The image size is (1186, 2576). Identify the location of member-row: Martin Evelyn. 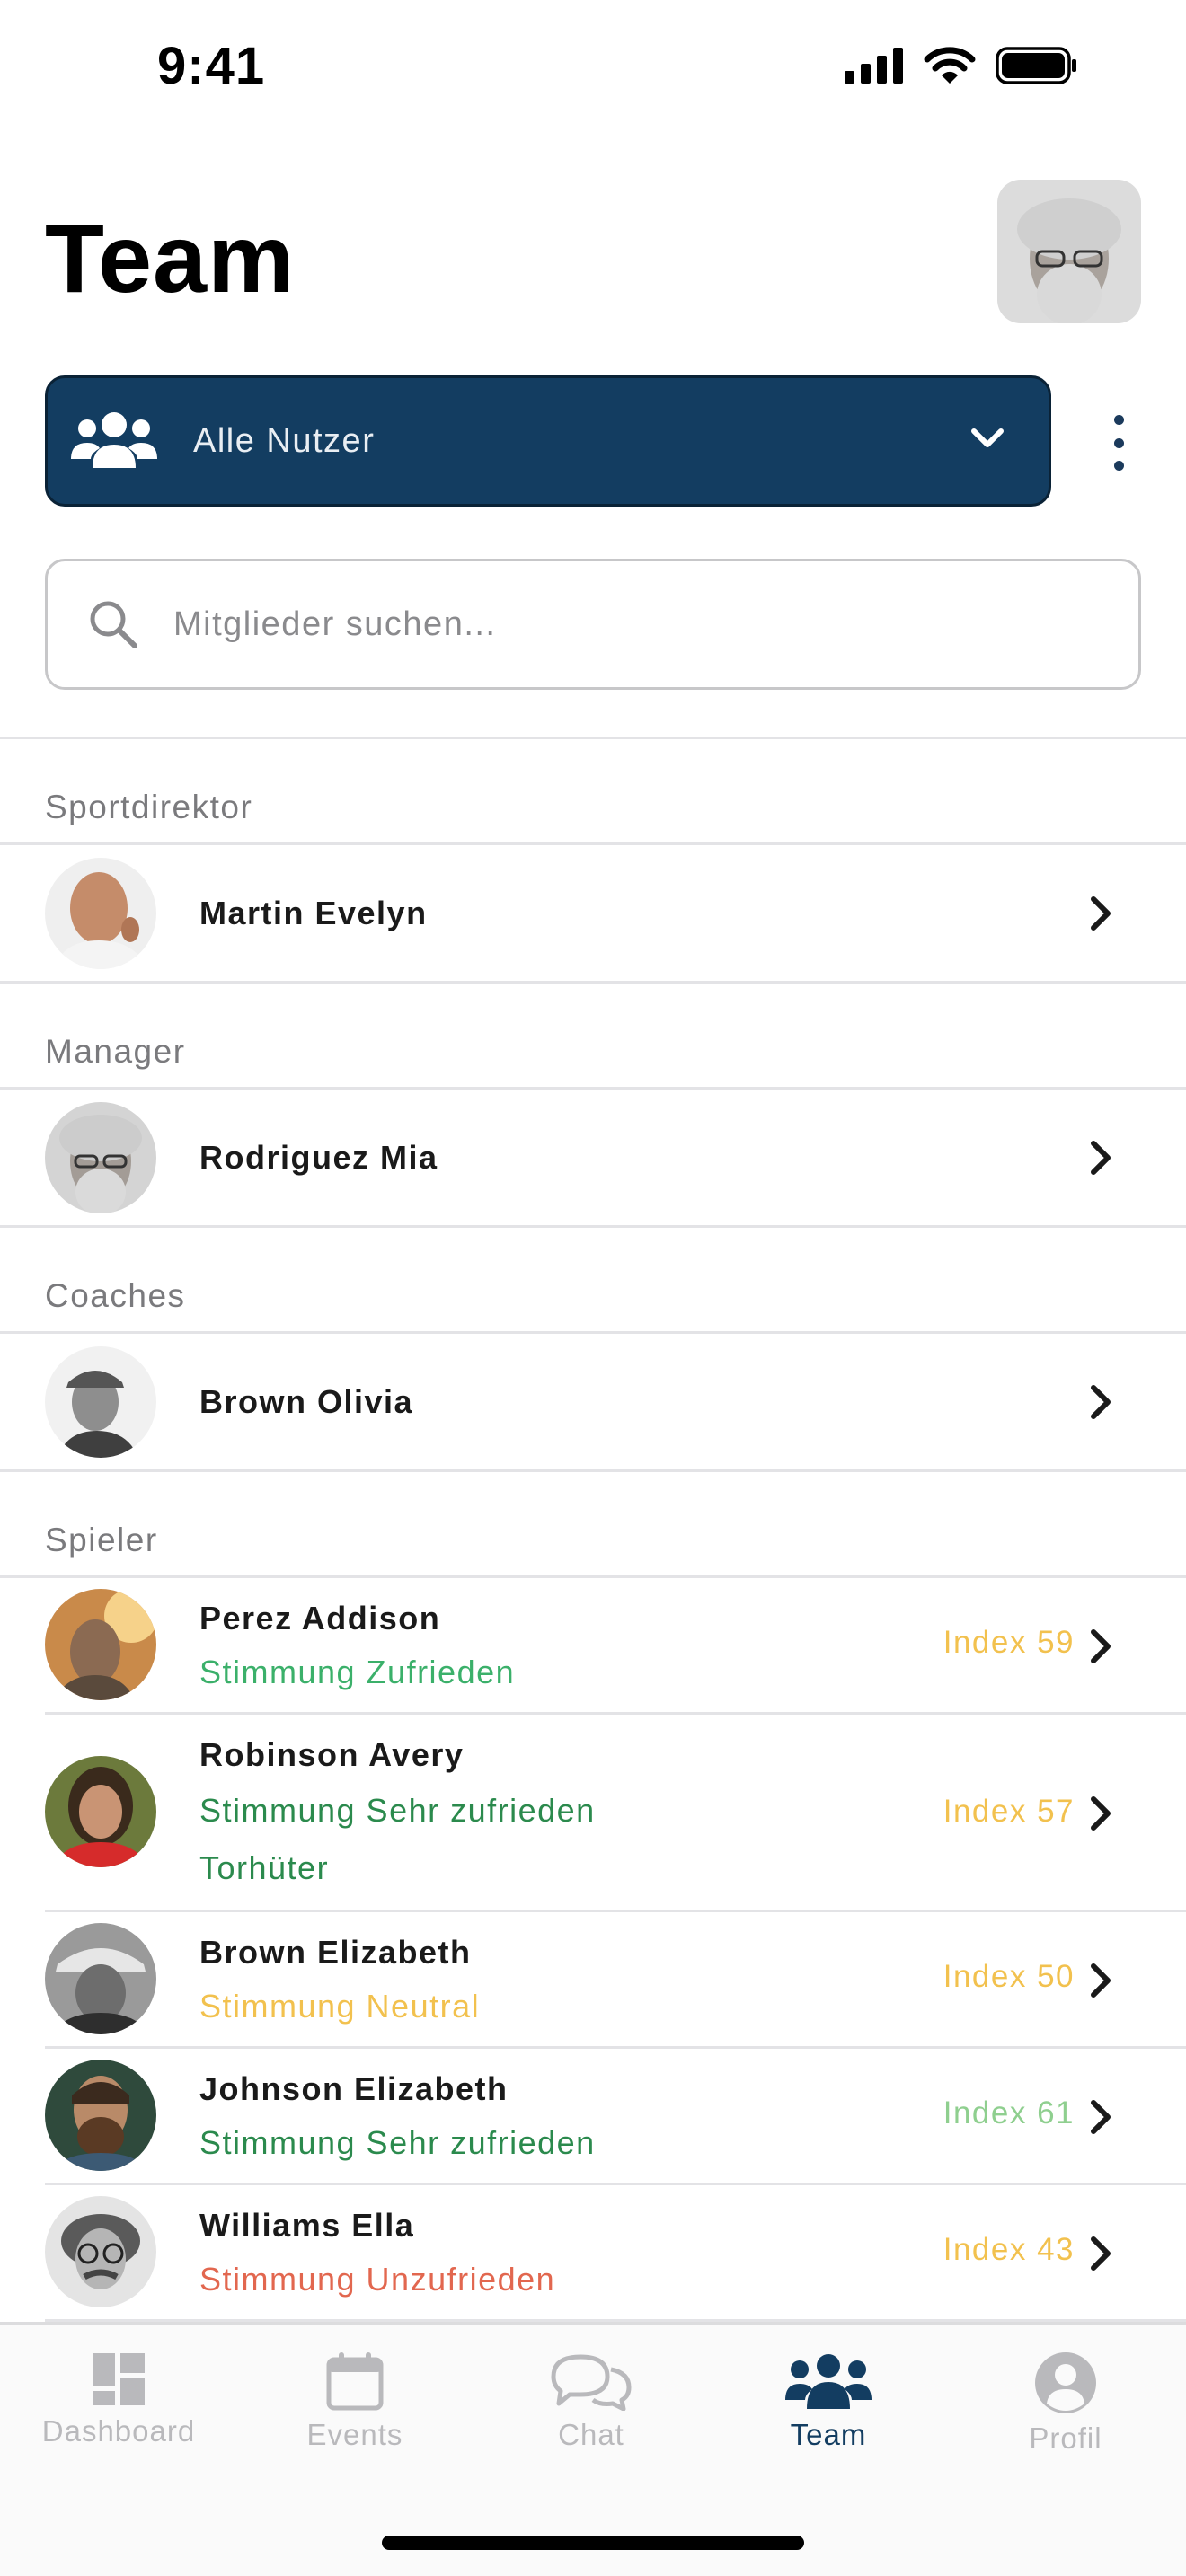
(593, 914).